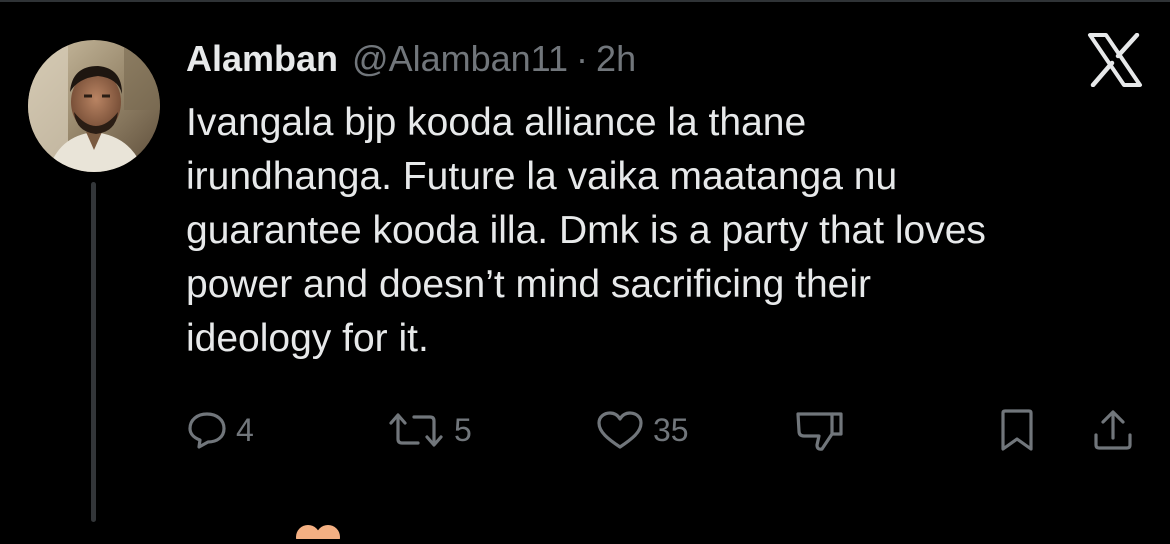 Image resolution: width=1170 pixels, height=544 pixels. I want to click on repost-icon, so click(416, 430).